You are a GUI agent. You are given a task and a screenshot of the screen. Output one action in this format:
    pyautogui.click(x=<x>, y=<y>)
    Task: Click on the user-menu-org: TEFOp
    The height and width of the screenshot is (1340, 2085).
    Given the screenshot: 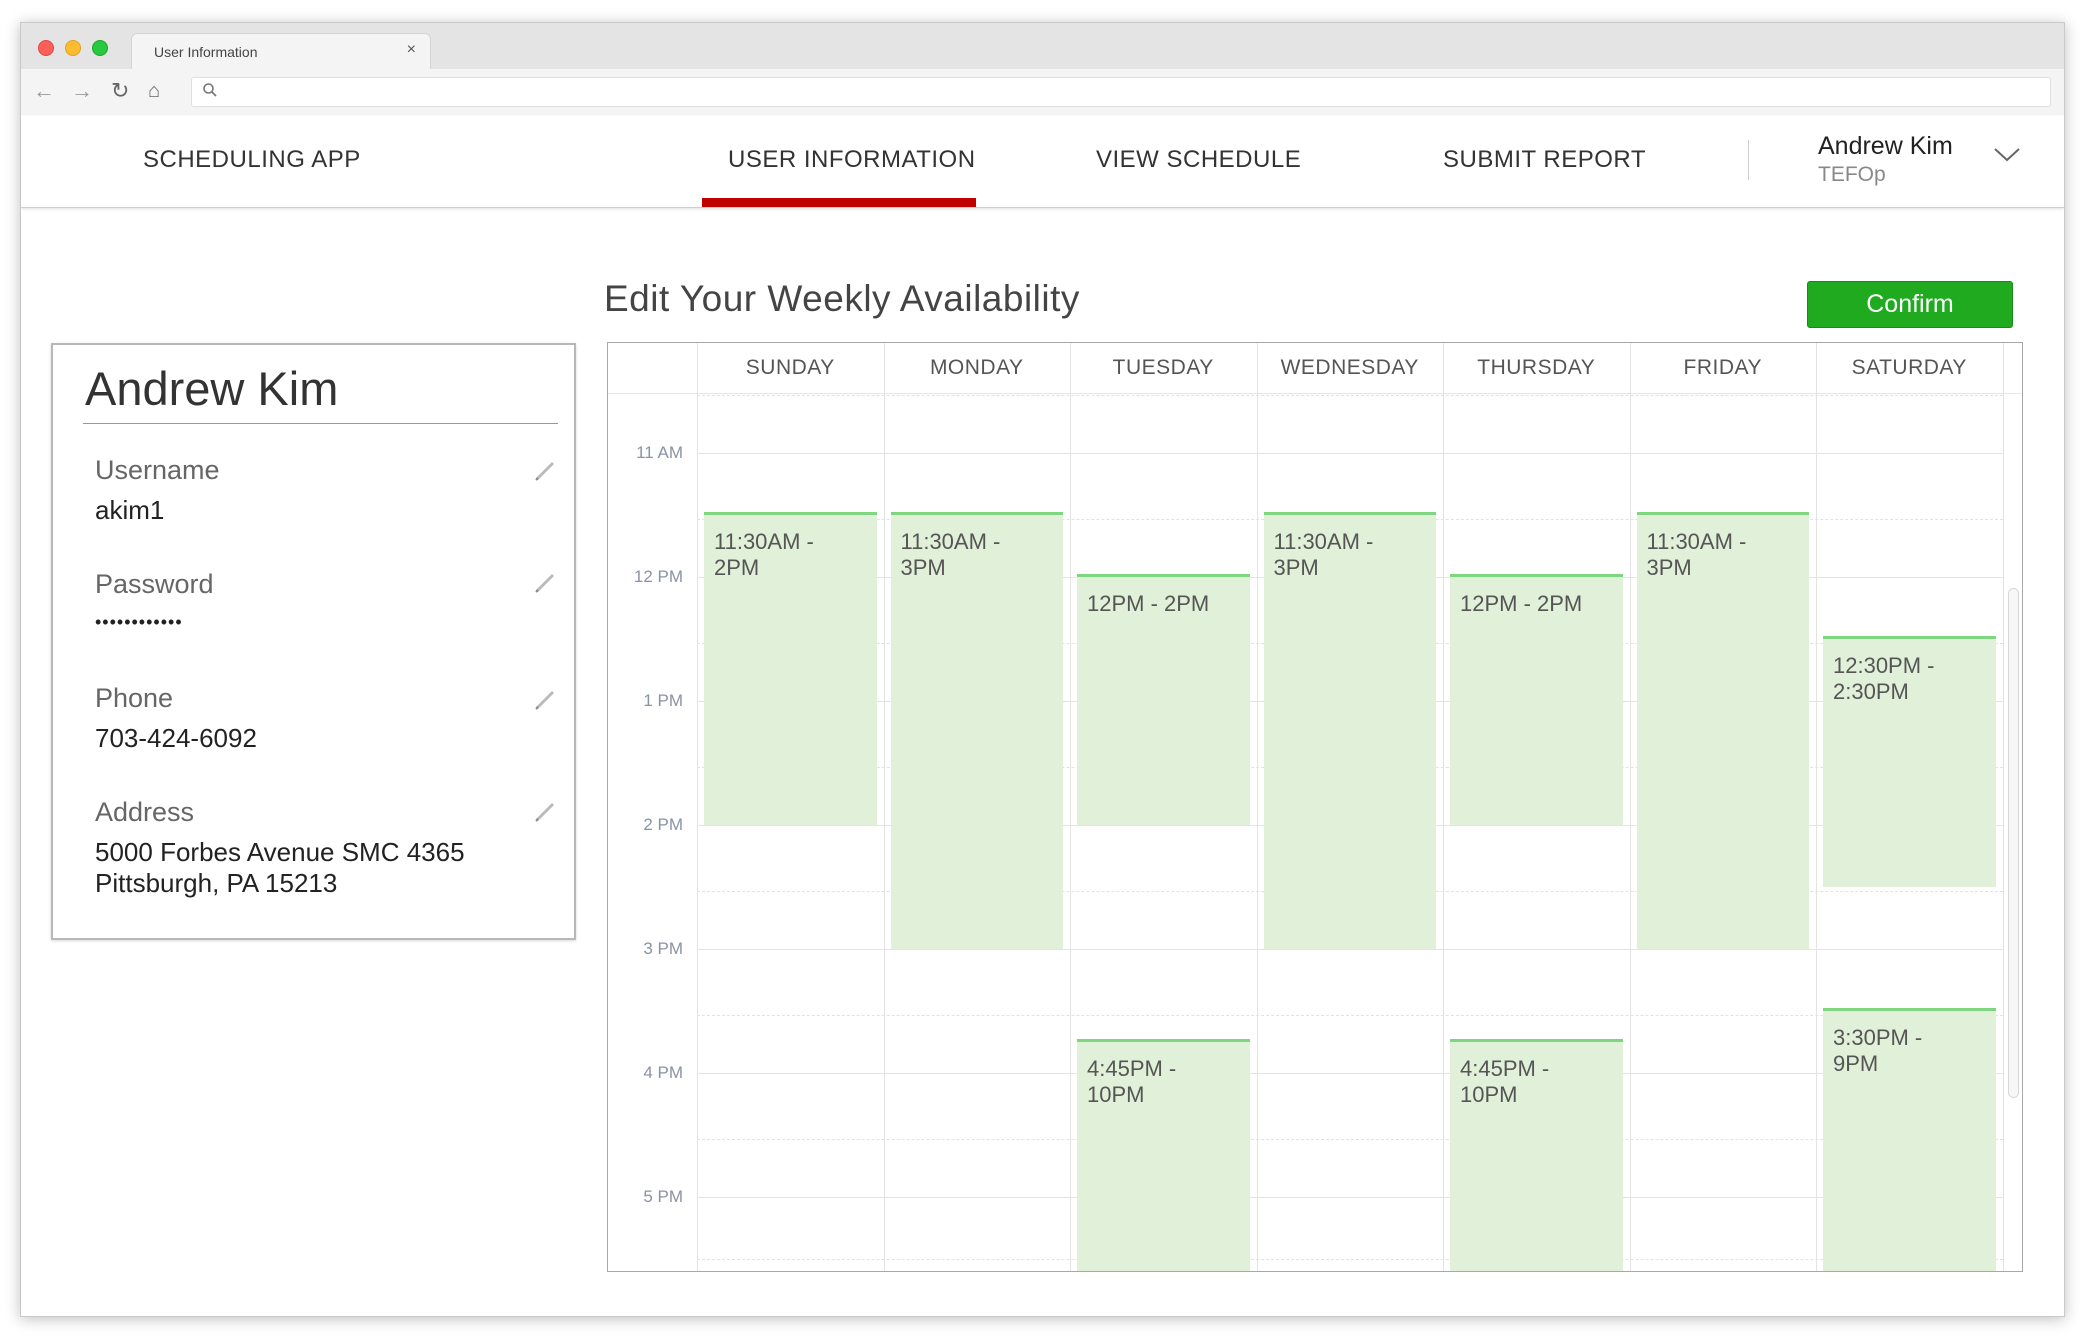 What is the action you would take?
    pyautogui.click(x=1852, y=174)
    